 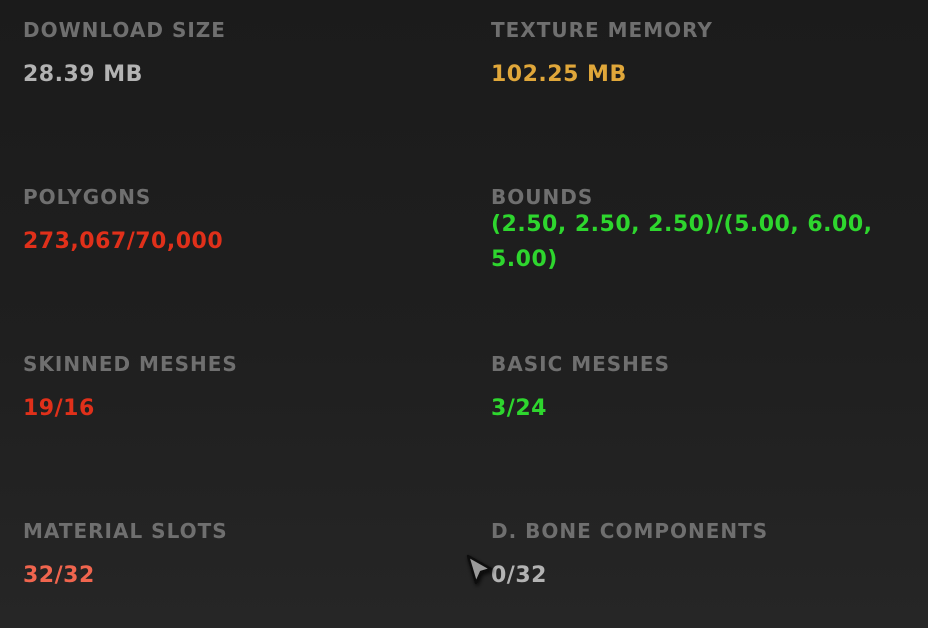 I want to click on stat-value: (2.50, 2.50, 2.50)/(5.00, 6.00, 5.00), so click(x=682, y=242).